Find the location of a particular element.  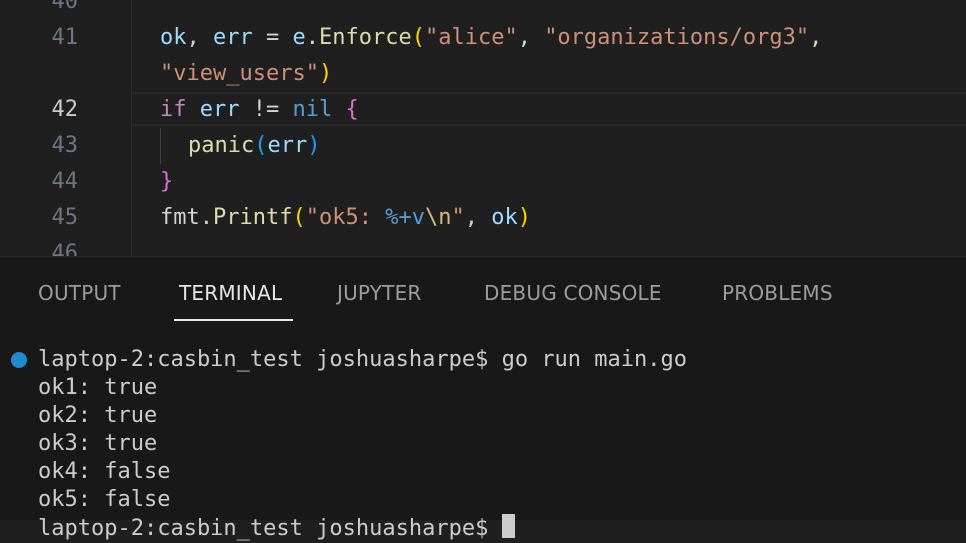

code-line-41-wrap: "view_users") is located at coordinates (246, 74).